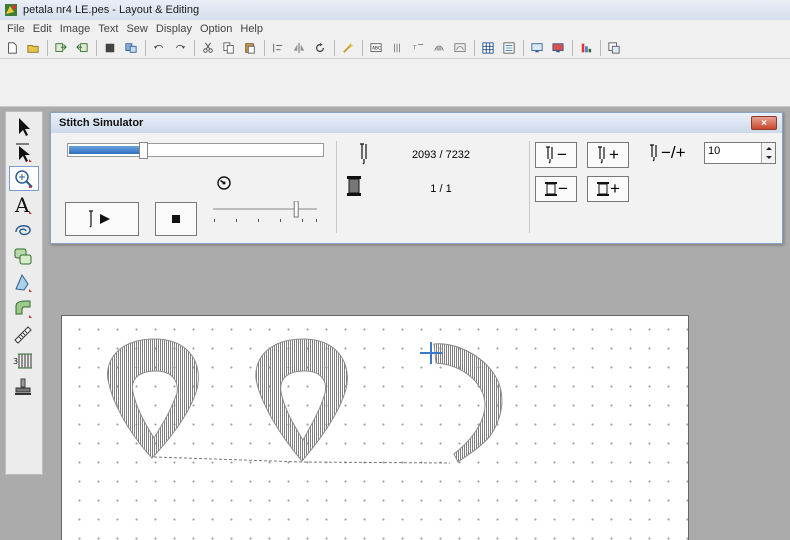  What do you see at coordinates (714, 151) in the screenshot?
I see `step-size-value: 10` at bounding box center [714, 151].